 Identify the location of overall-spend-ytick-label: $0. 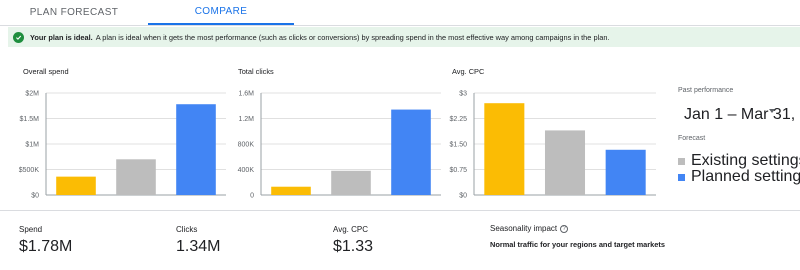
(35, 196).